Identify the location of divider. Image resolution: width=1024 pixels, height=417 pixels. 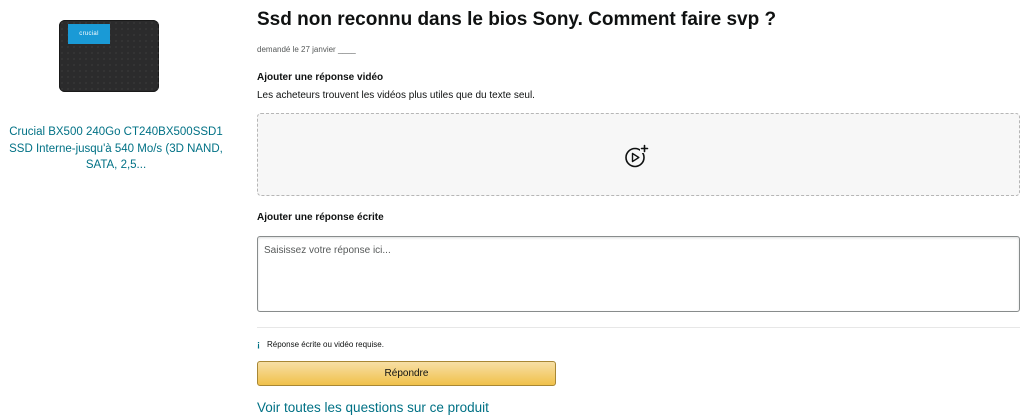
(638, 327).